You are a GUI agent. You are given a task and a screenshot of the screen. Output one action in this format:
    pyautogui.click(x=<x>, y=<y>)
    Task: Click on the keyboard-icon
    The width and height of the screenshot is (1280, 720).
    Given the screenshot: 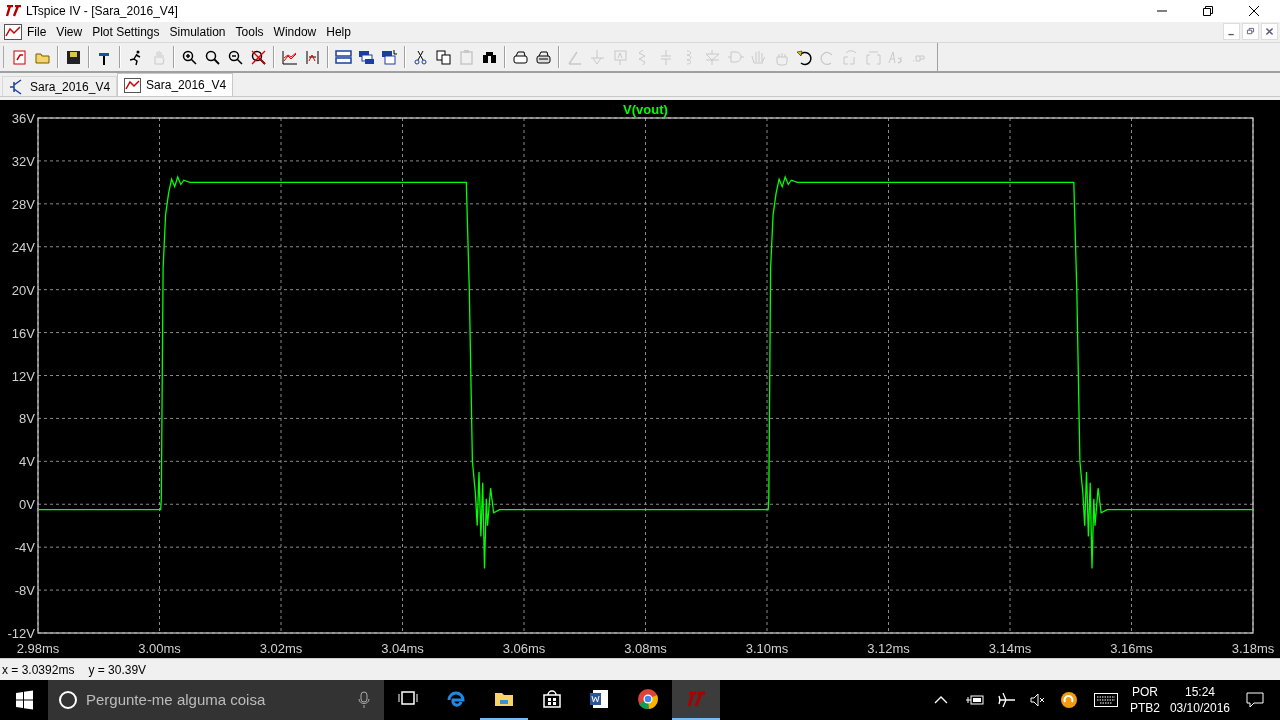 What is the action you would take?
    pyautogui.click(x=1105, y=700)
    